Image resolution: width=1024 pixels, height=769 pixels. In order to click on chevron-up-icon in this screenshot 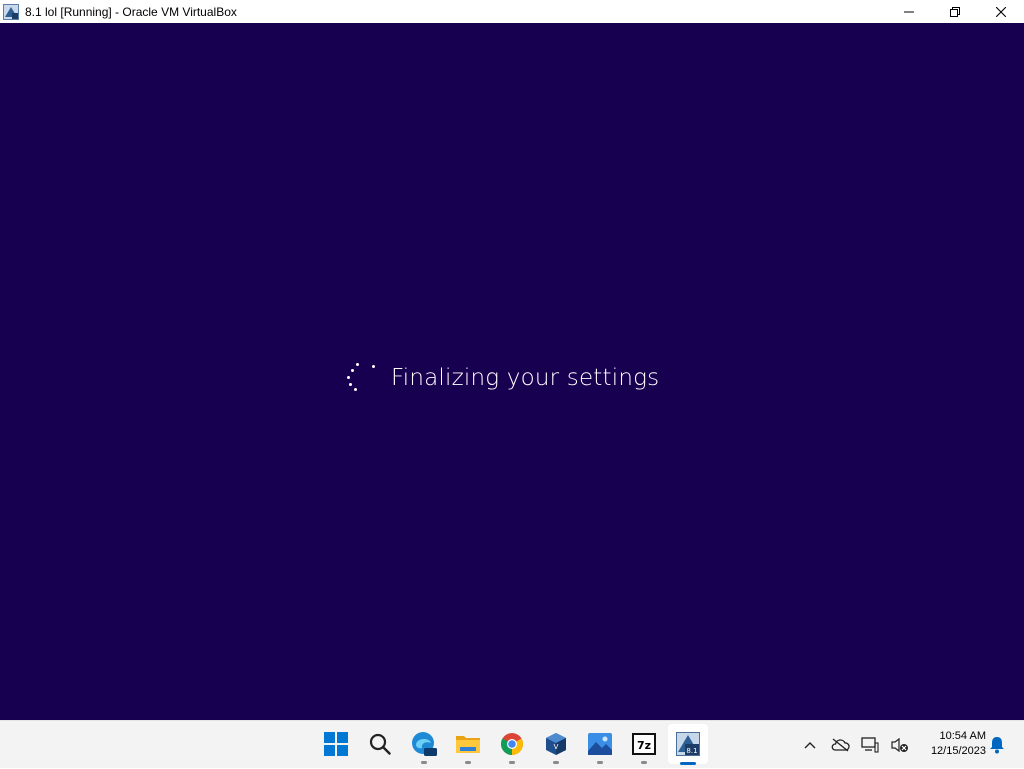, I will do `click(810, 745)`.